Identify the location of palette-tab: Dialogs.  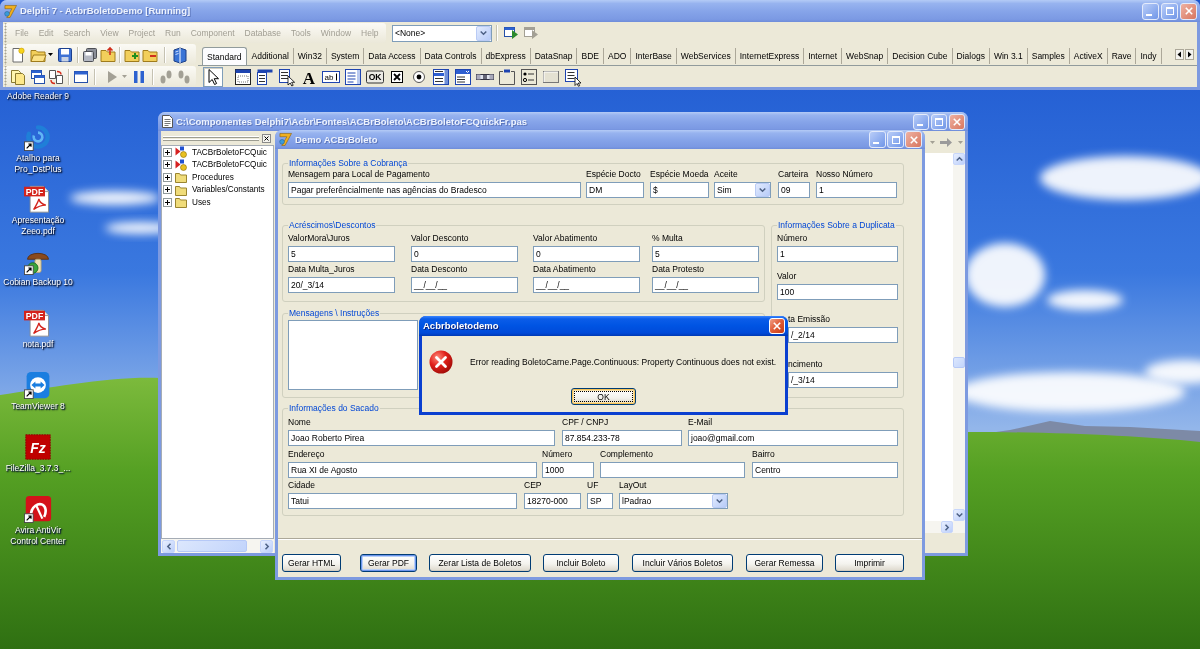
(970, 56).